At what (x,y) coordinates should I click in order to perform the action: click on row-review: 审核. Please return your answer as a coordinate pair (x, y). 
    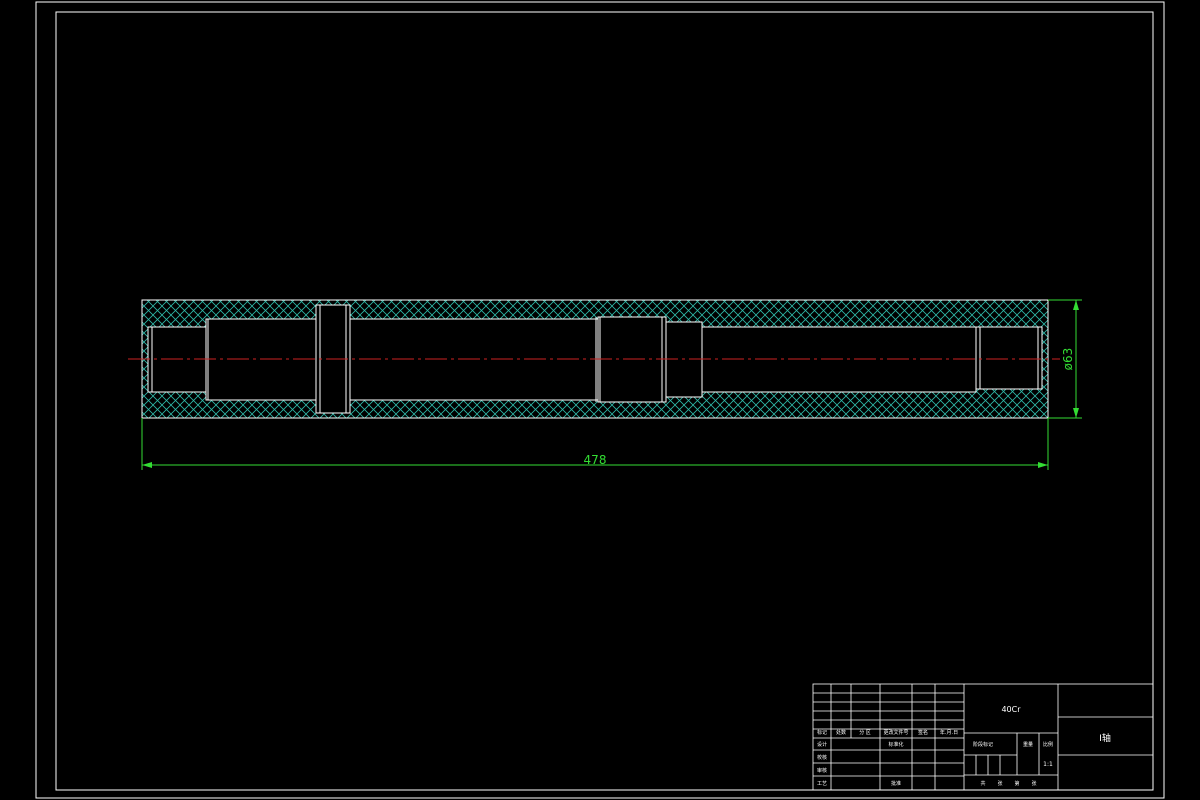
    Looking at the image, I should click on (822, 770).